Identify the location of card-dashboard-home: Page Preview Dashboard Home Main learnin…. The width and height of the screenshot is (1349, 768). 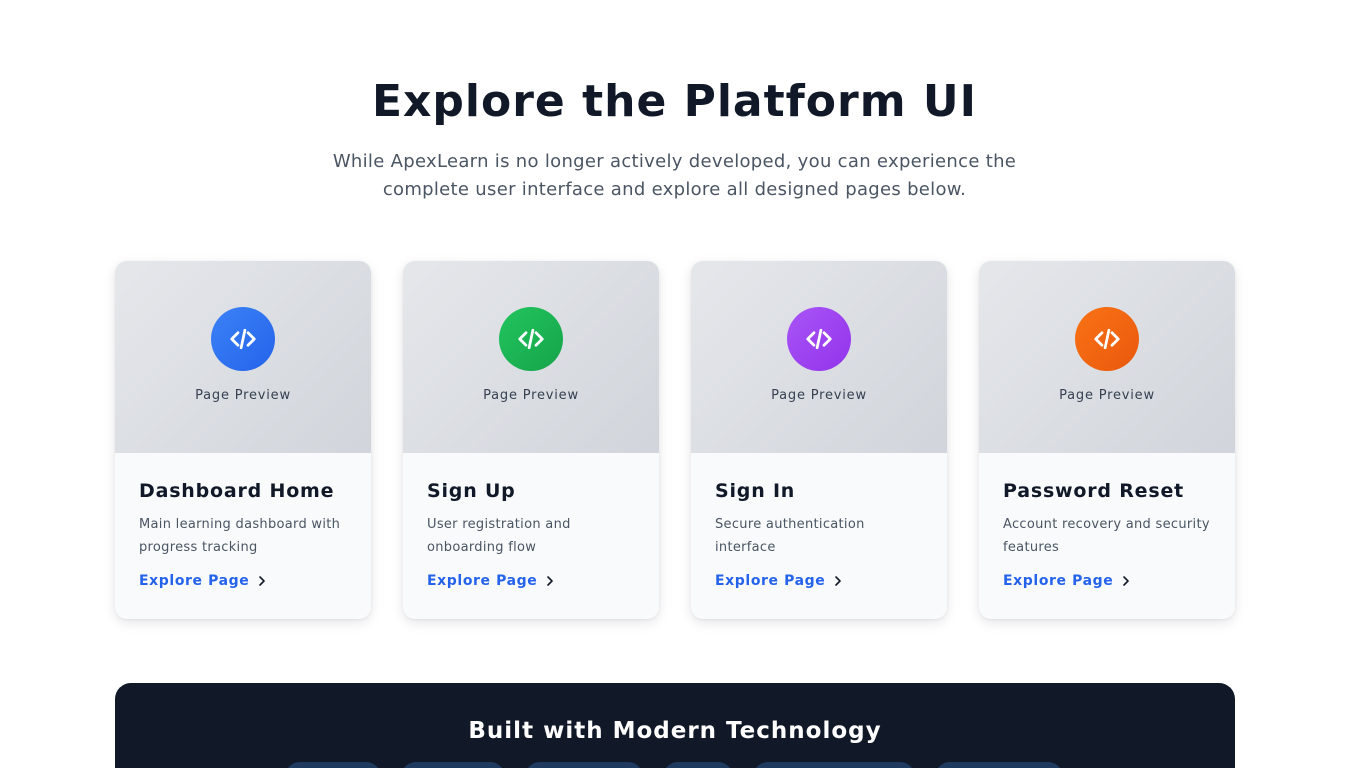
(243, 440).